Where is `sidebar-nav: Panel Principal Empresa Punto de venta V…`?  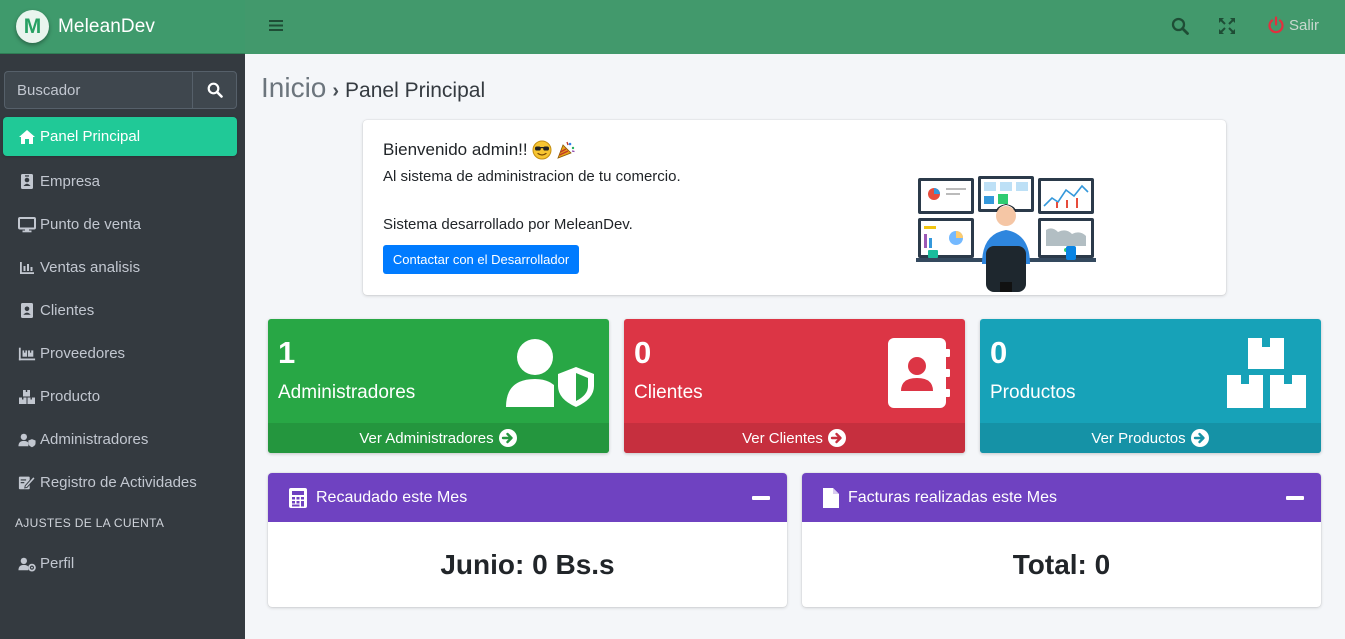 sidebar-nav: Panel Principal Empresa Punto de venta V… is located at coordinates (122, 351).